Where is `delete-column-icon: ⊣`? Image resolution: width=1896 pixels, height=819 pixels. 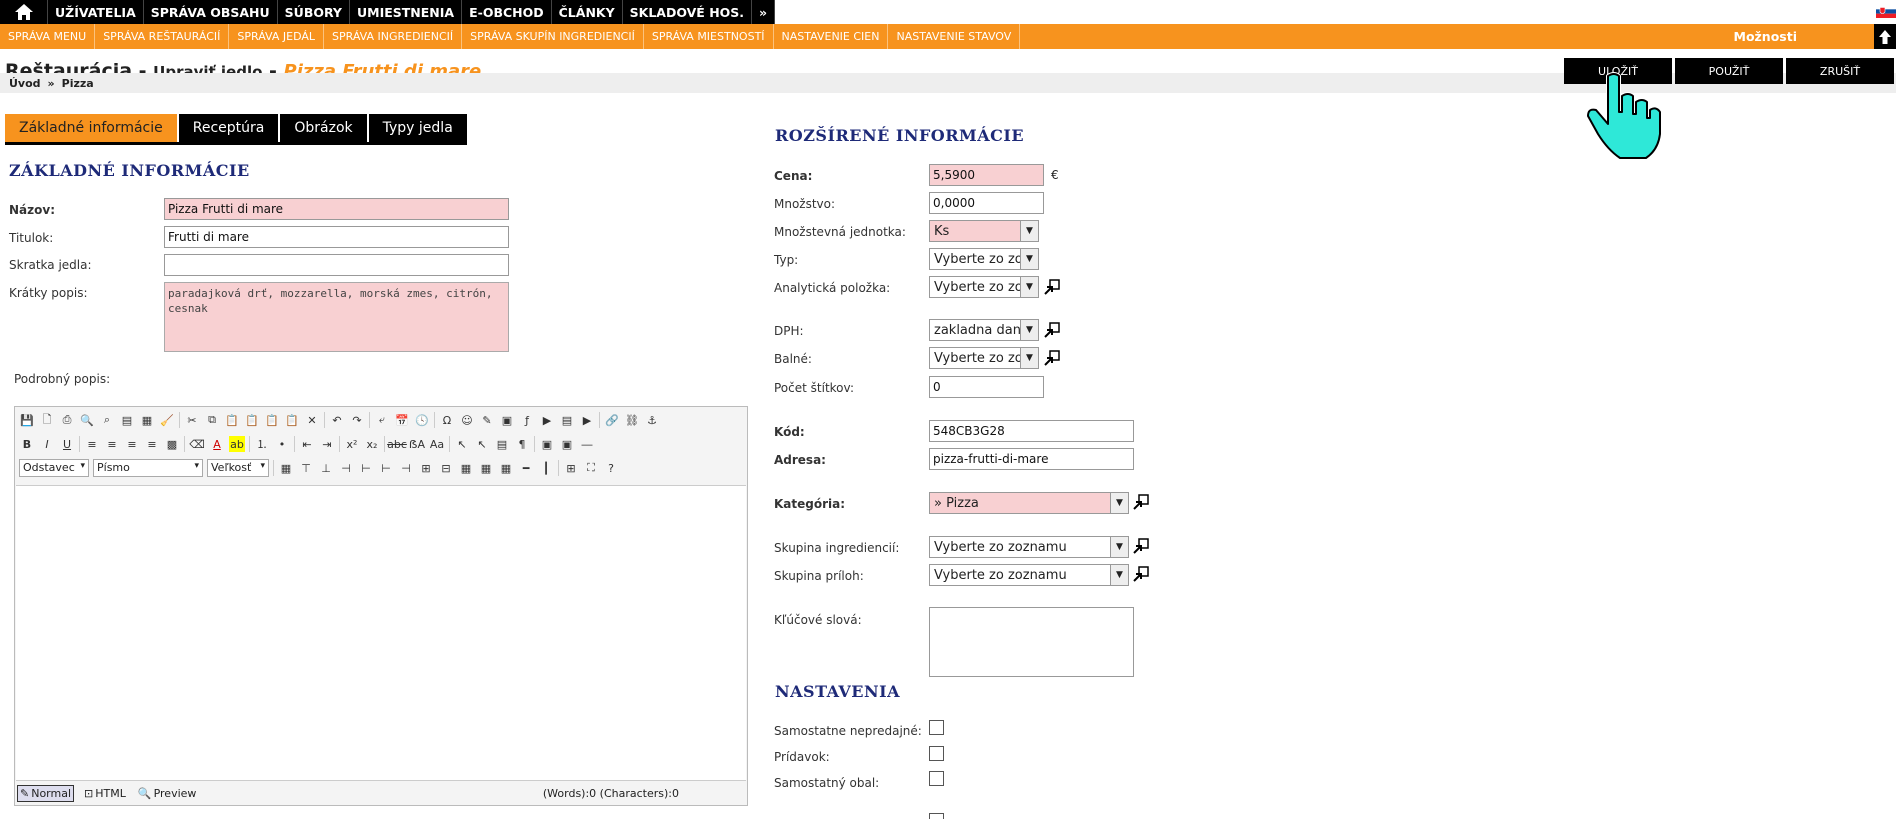
delete-column-icon: ⊣ is located at coordinates (406, 468).